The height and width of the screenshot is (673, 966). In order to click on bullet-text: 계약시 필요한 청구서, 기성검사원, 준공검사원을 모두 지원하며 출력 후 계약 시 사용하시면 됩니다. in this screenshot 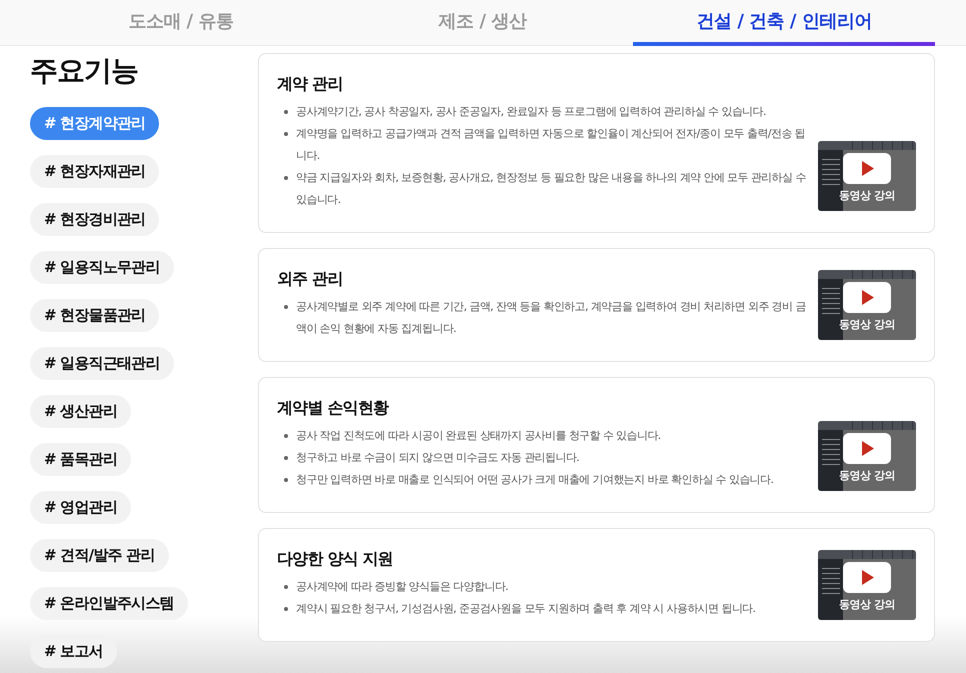, I will do `click(526, 609)`.